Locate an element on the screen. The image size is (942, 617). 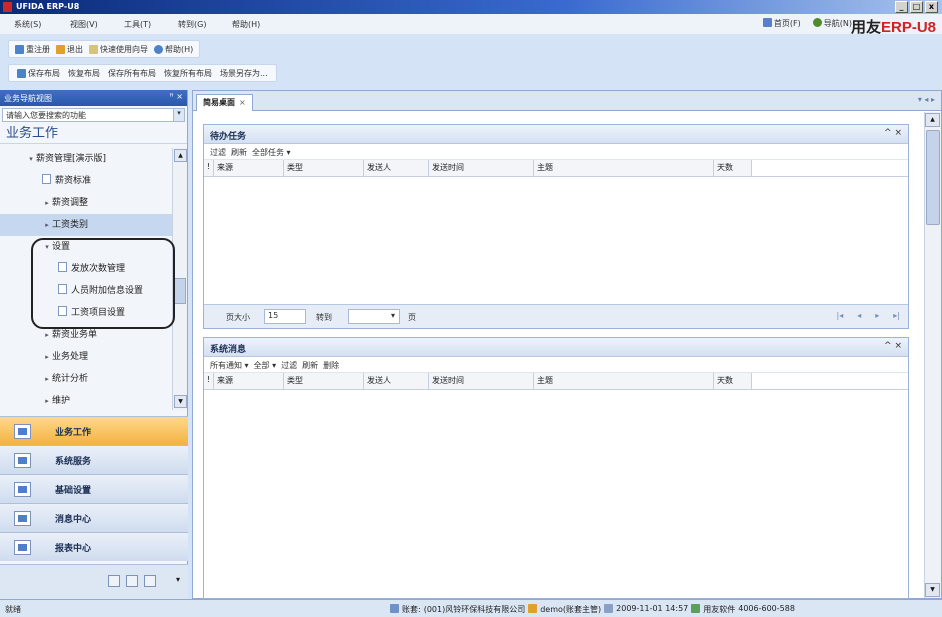
home-label: 首页(F) is located at coordinates (787, 23).